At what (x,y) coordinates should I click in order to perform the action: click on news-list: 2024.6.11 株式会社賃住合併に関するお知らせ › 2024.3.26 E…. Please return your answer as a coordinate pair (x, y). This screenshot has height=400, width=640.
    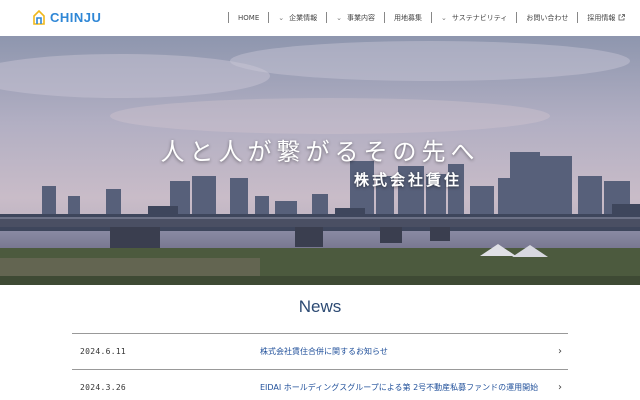
    Looking at the image, I should click on (320, 366).